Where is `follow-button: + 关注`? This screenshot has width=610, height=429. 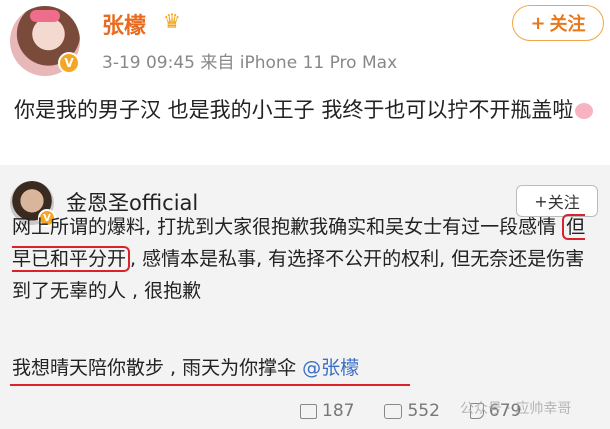 follow-button: + 关注 is located at coordinates (558, 23).